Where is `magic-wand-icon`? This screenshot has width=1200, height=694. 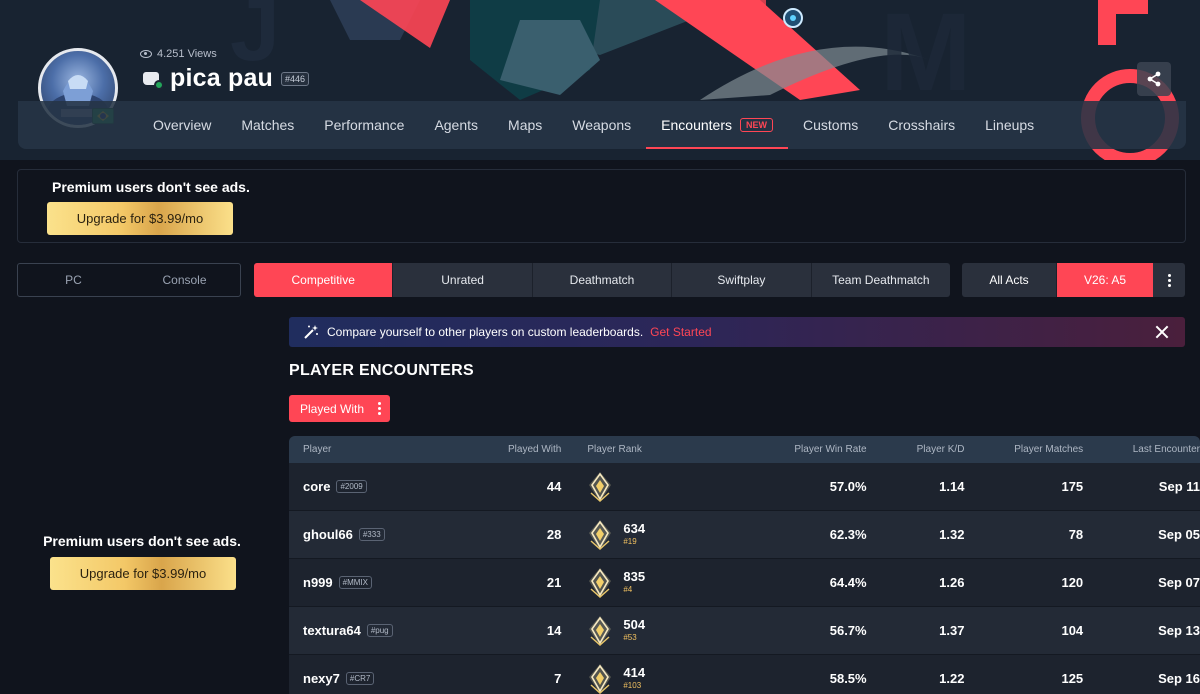
magic-wand-icon is located at coordinates (311, 332).